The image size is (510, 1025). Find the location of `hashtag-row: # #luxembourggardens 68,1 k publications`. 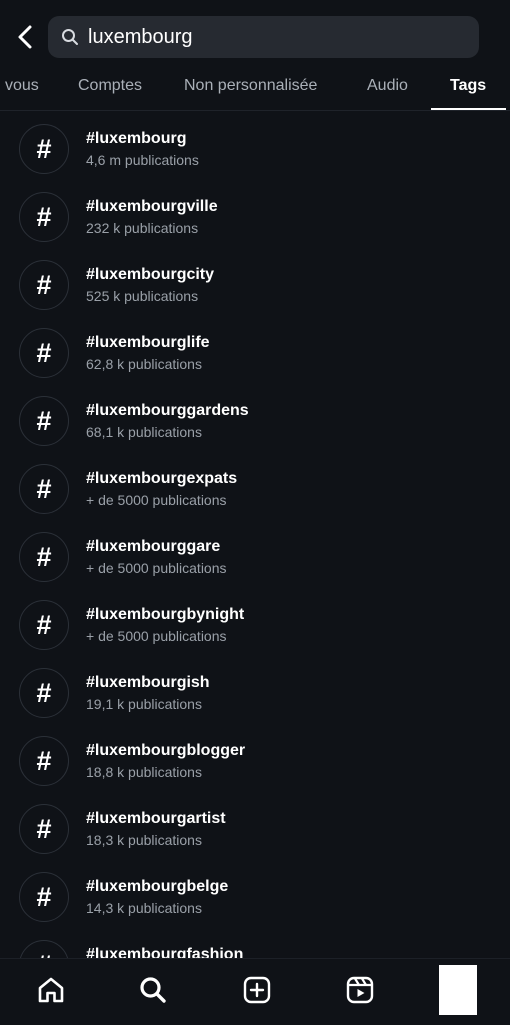

hashtag-row: # #luxembourggardens 68,1 k publications is located at coordinates (255, 423).